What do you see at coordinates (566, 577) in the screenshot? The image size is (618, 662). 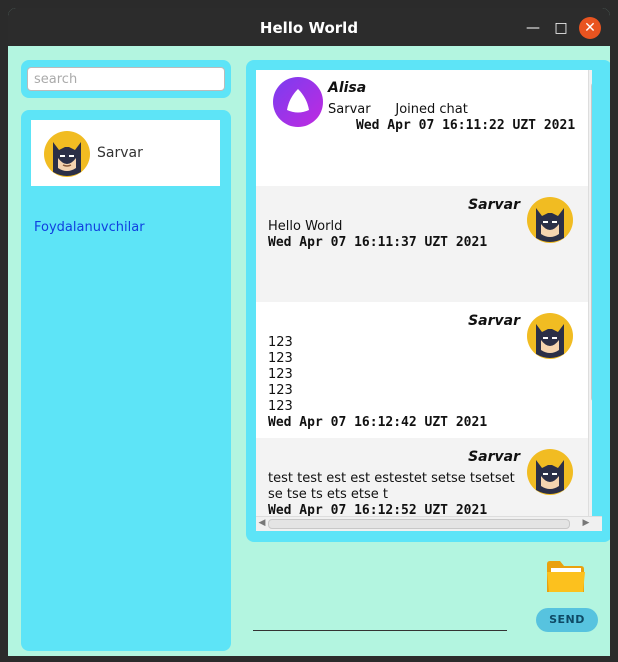 I see `folder-icon` at bounding box center [566, 577].